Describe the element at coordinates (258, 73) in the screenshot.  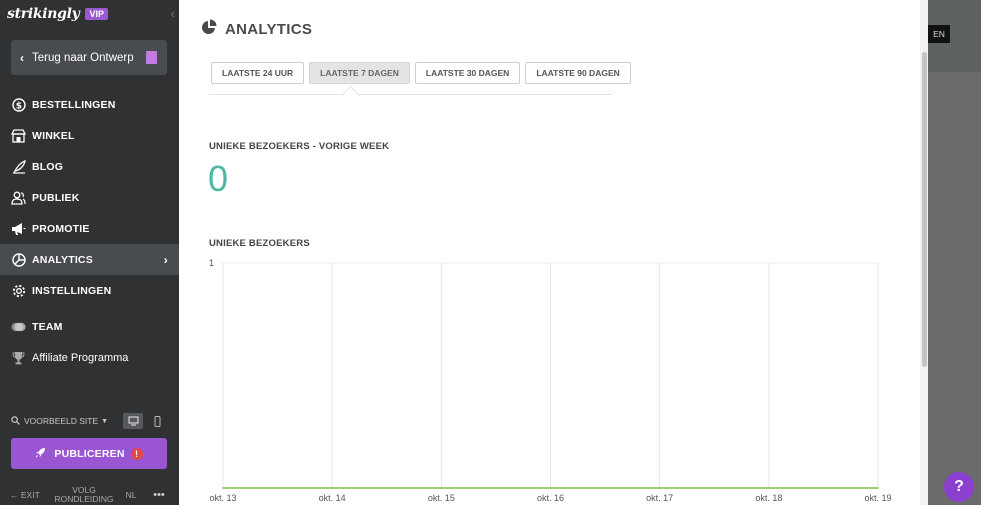
I see `tab-last-24-hours: LAATSTE 24 UUR` at that location.